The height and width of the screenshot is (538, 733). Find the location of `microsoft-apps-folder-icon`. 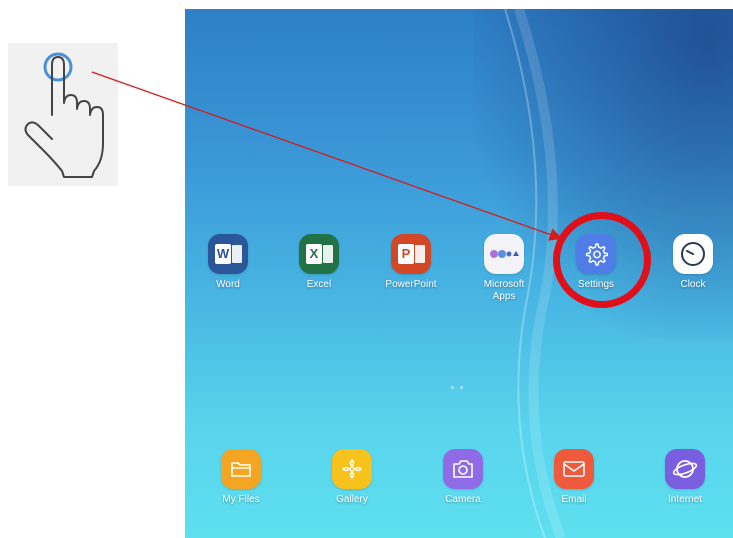

microsoft-apps-folder-icon is located at coordinates (504, 254).